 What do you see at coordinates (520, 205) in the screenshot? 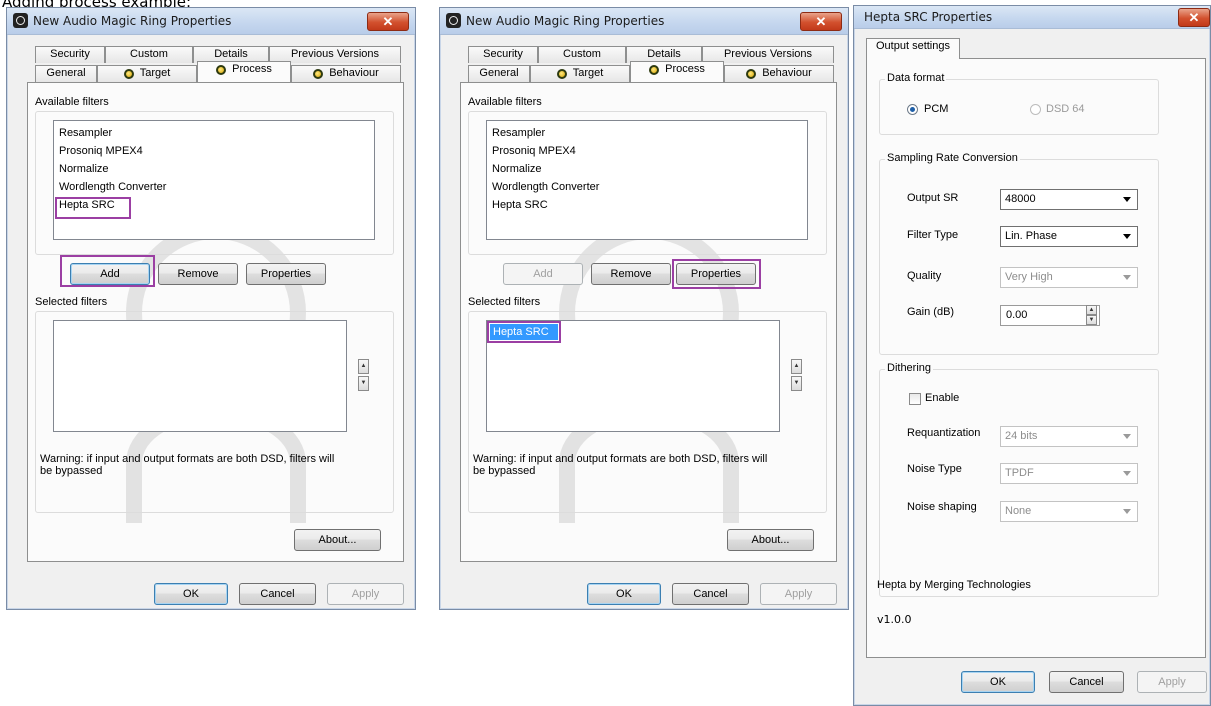
I see `list-item: Hepta SRC` at bounding box center [520, 205].